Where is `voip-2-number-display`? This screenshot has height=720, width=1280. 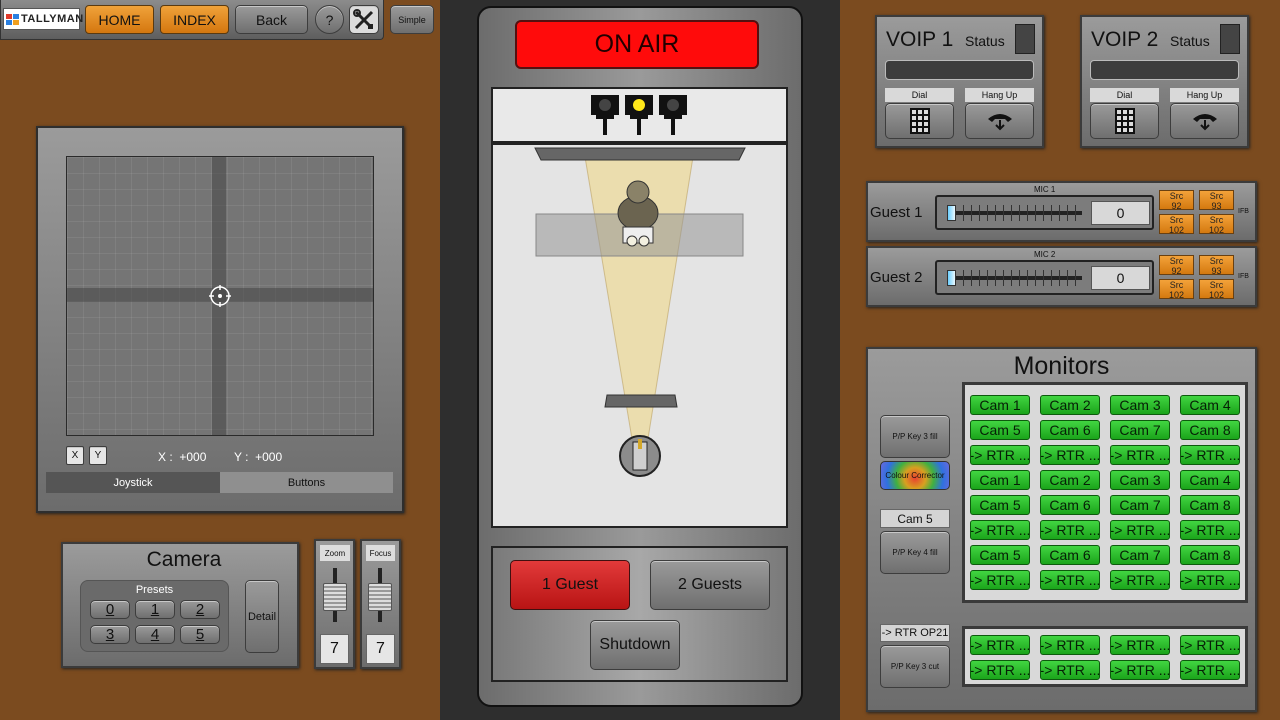 voip-2-number-display is located at coordinates (1164, 70).